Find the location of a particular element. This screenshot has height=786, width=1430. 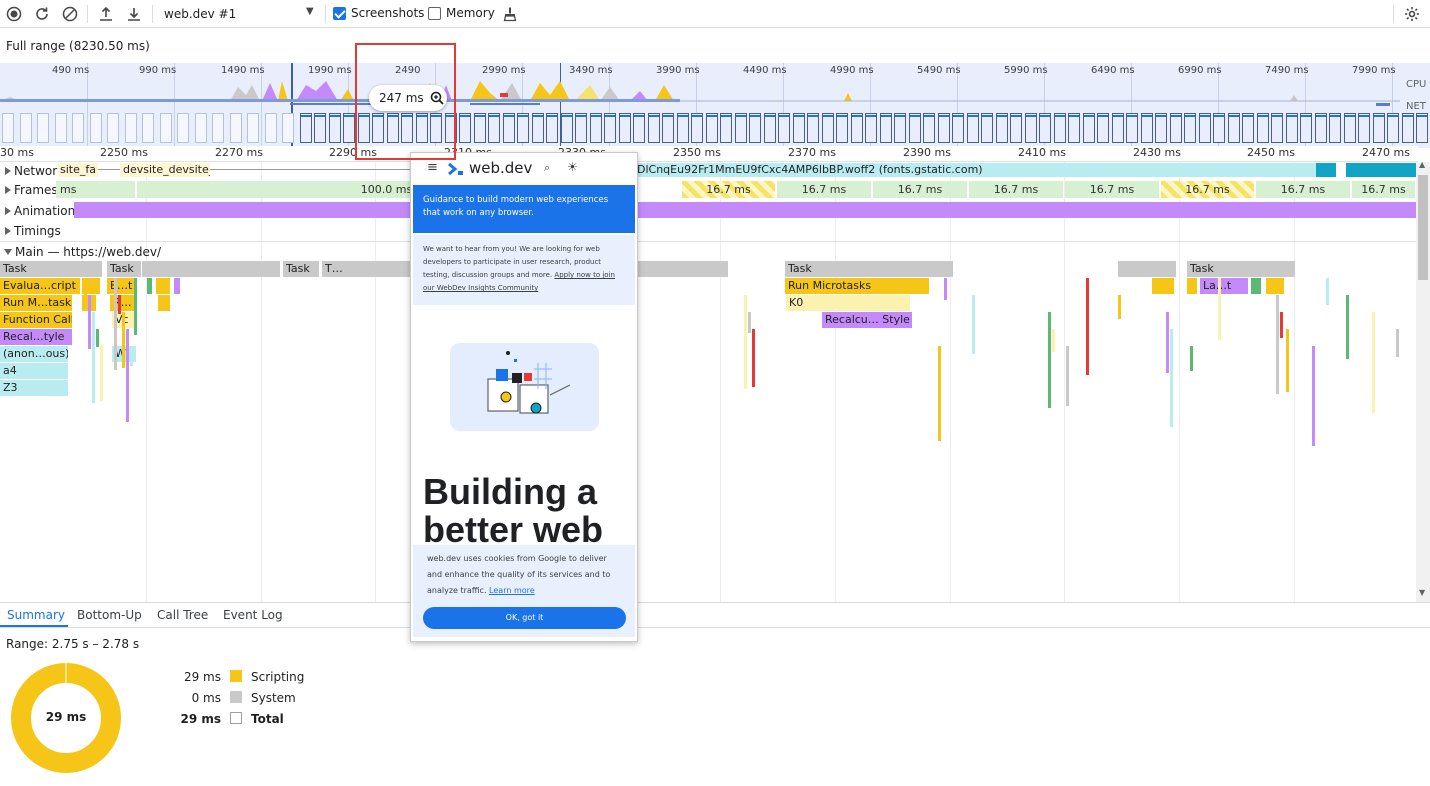

clear-button is located at coordinates (70, 14).